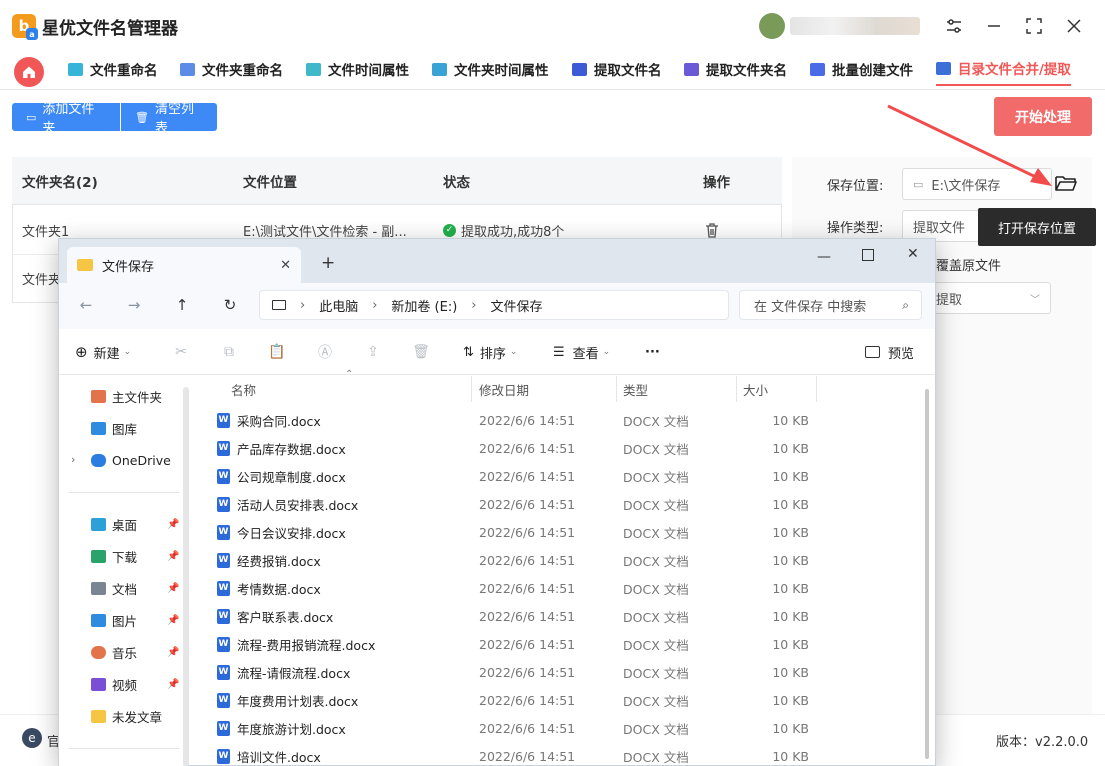 The image size is (1105, 766). I want to click on tab-merge-extract: 目录文件合并/提取, so click(1003, 69).